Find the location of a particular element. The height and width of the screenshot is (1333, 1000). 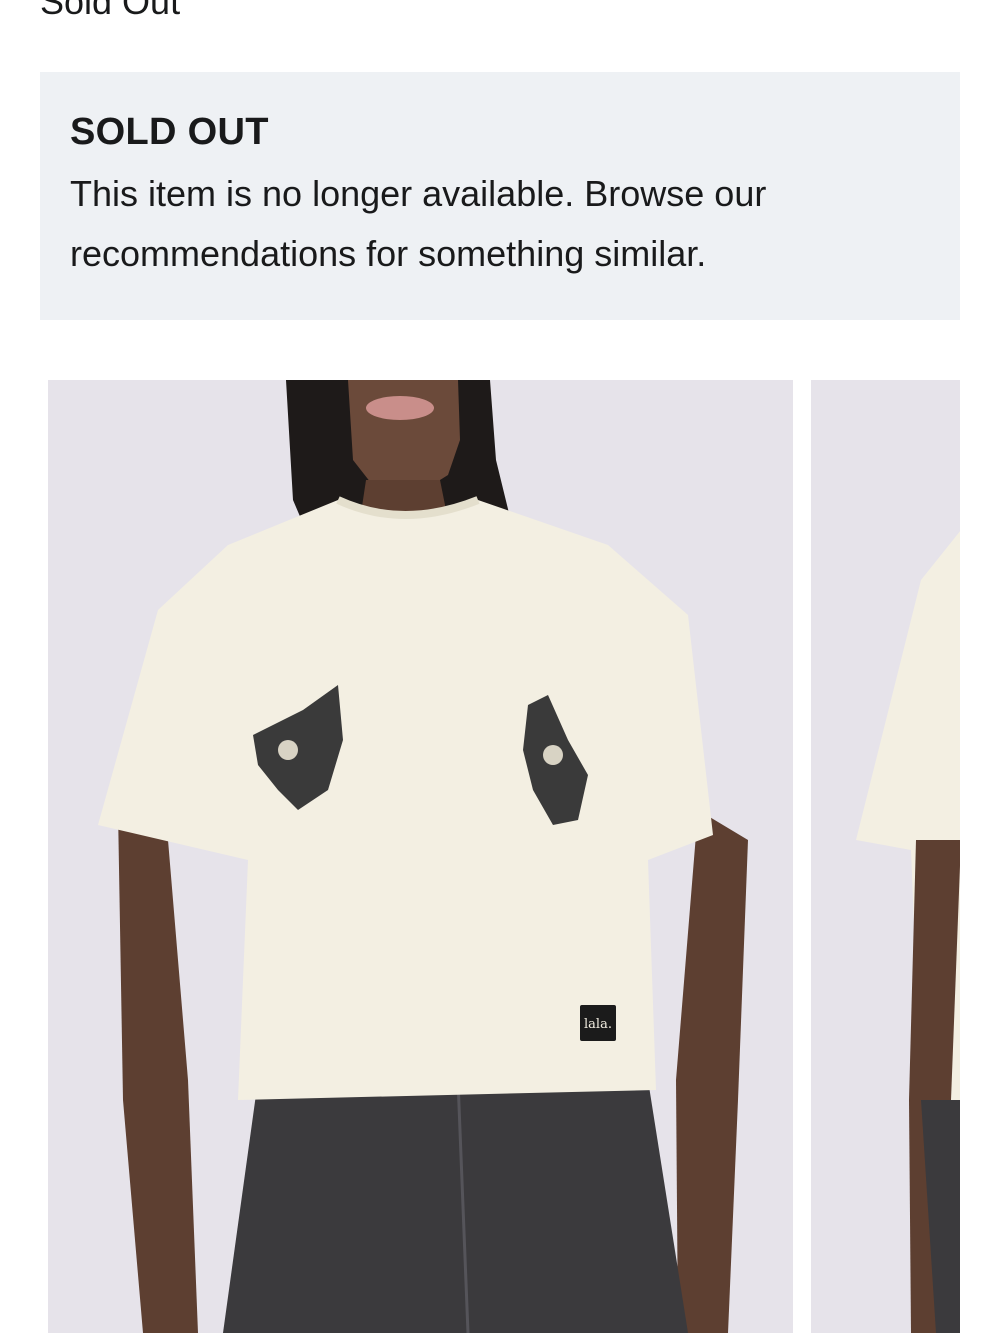

brand-tag: lala. is located at coordinates (598, 1024).